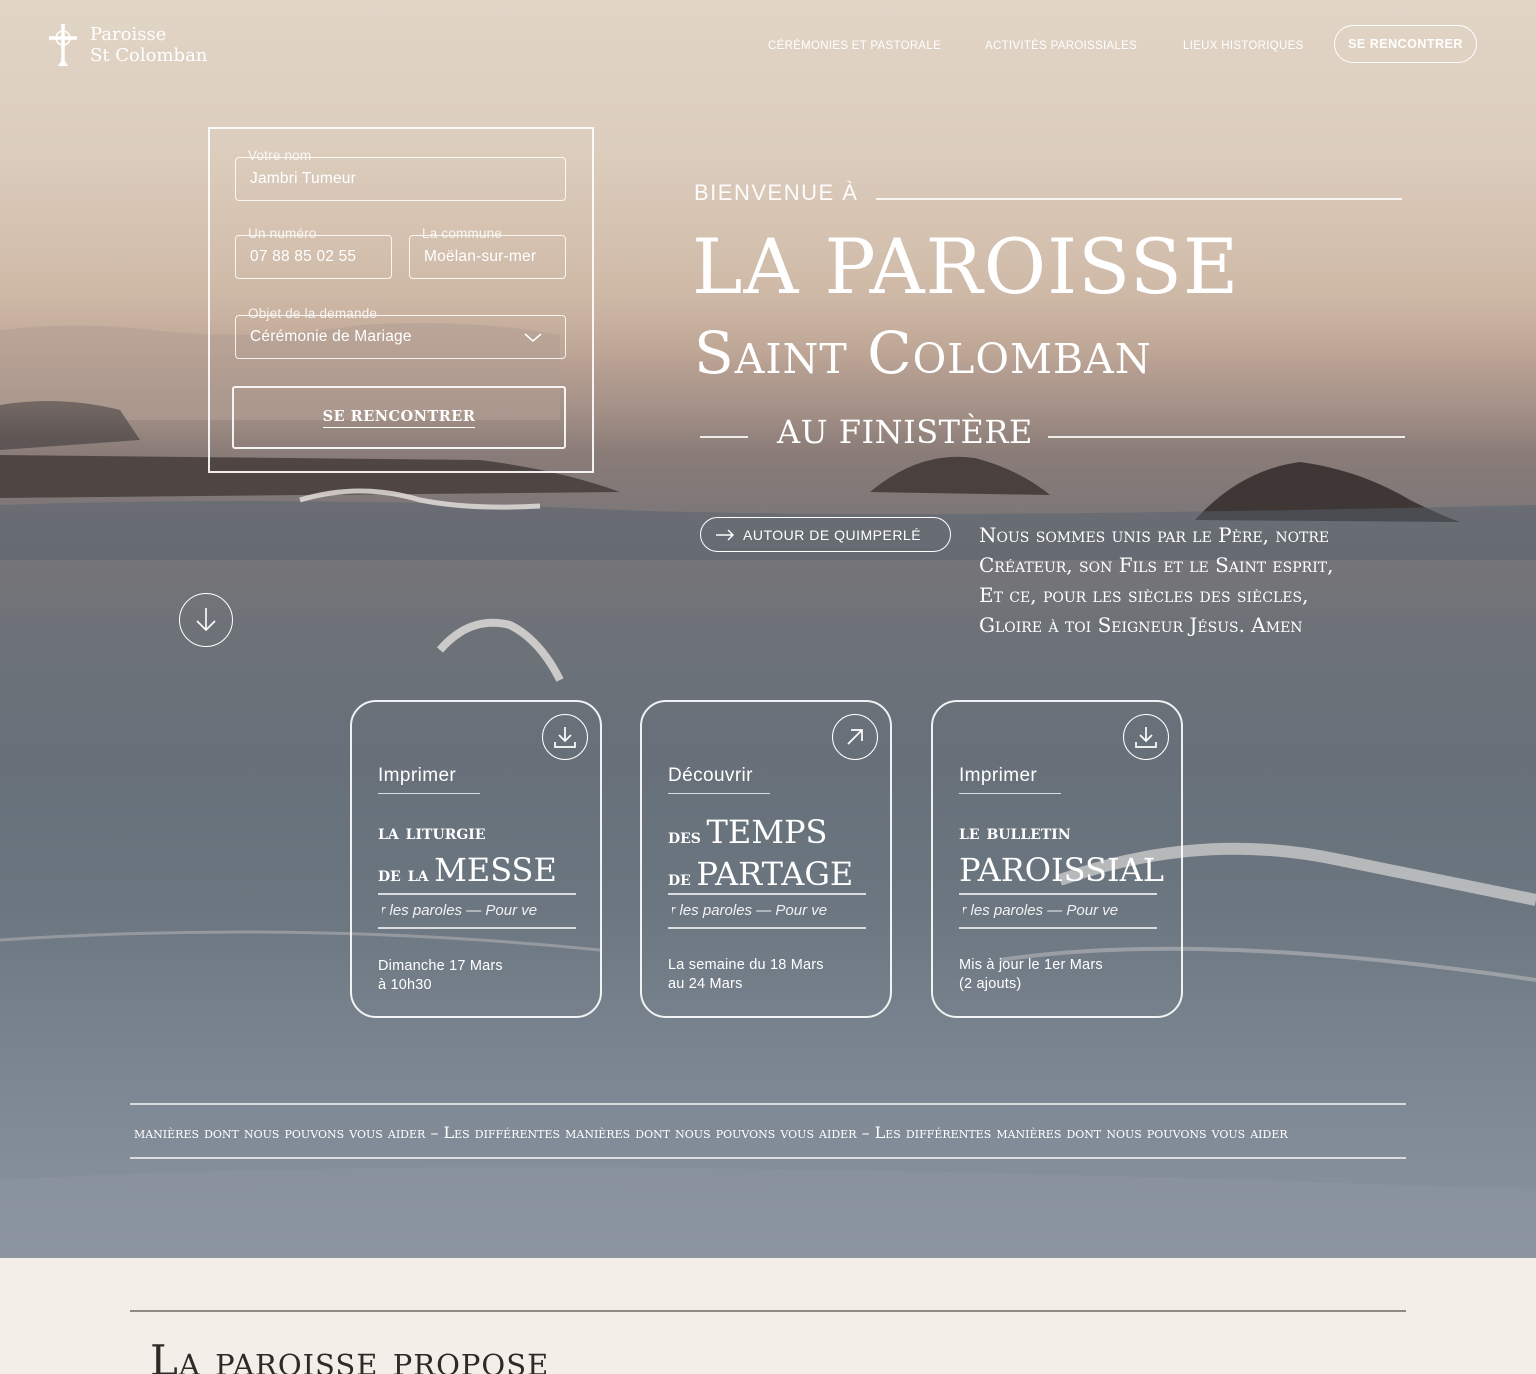 This screenshot has height=1374, width=1536. Describe the element at coordinates (832, 534) in the screenshot. I see `location-pill-label: AUTOUR DE QUIMPERLÉ` at that location.